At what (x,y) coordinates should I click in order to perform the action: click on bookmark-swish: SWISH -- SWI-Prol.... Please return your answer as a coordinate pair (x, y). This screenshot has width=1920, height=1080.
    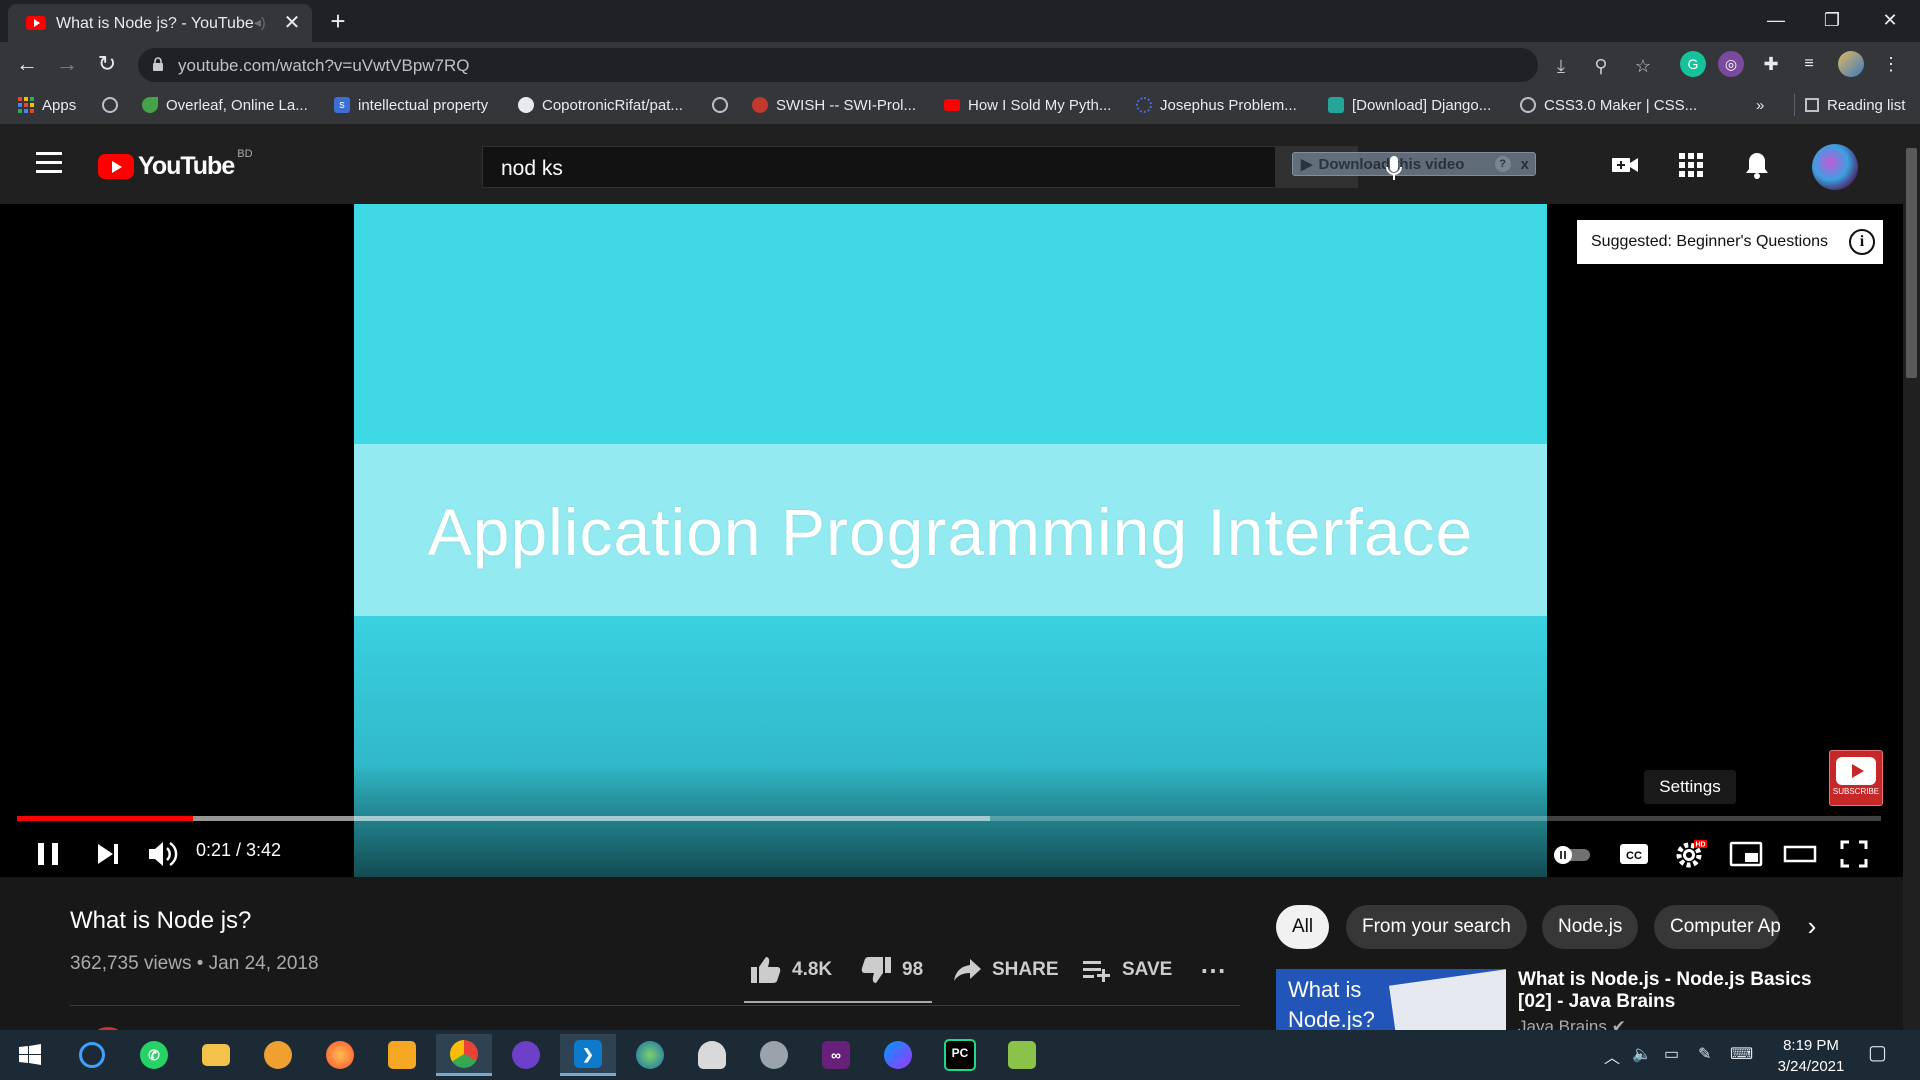
    Looking at the image, I should click on (834, 105).